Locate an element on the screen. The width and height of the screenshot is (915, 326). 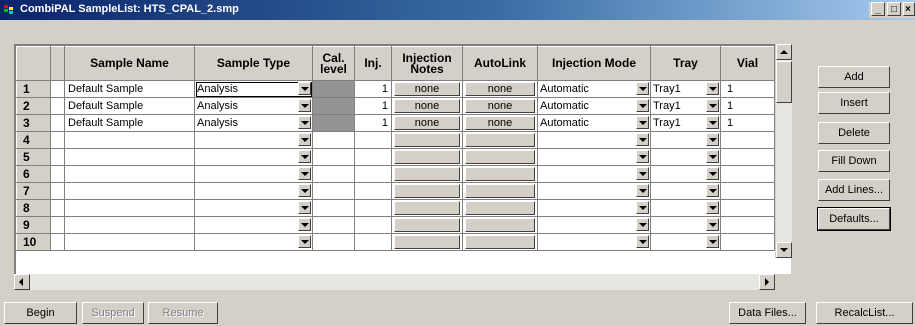
add-button: Add is located at coordinates (854, 77).